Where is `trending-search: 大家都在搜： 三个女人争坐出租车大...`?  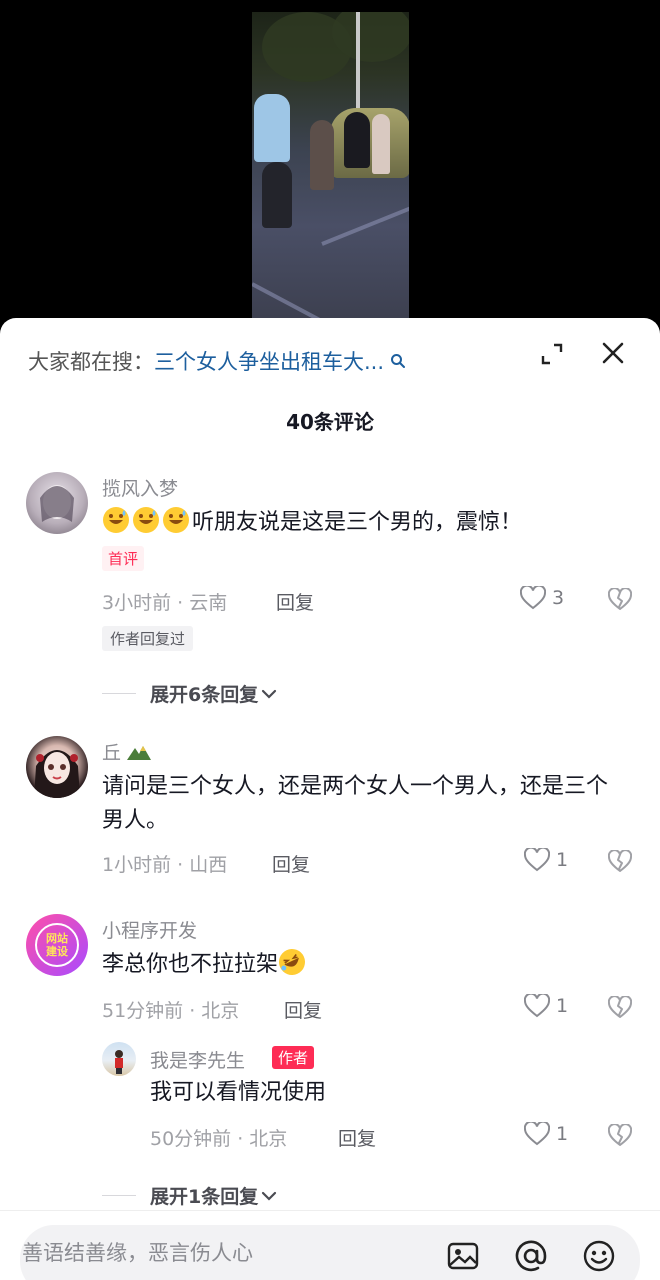
trending-search: 大家都在搜： 三个女人争坐出租车大... is located at coordinates (217, 361).